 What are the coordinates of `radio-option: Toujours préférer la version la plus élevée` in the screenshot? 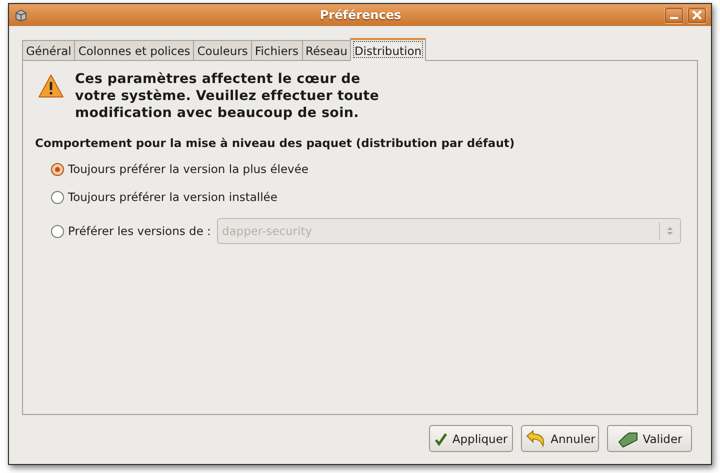 It's located at (180, 169).